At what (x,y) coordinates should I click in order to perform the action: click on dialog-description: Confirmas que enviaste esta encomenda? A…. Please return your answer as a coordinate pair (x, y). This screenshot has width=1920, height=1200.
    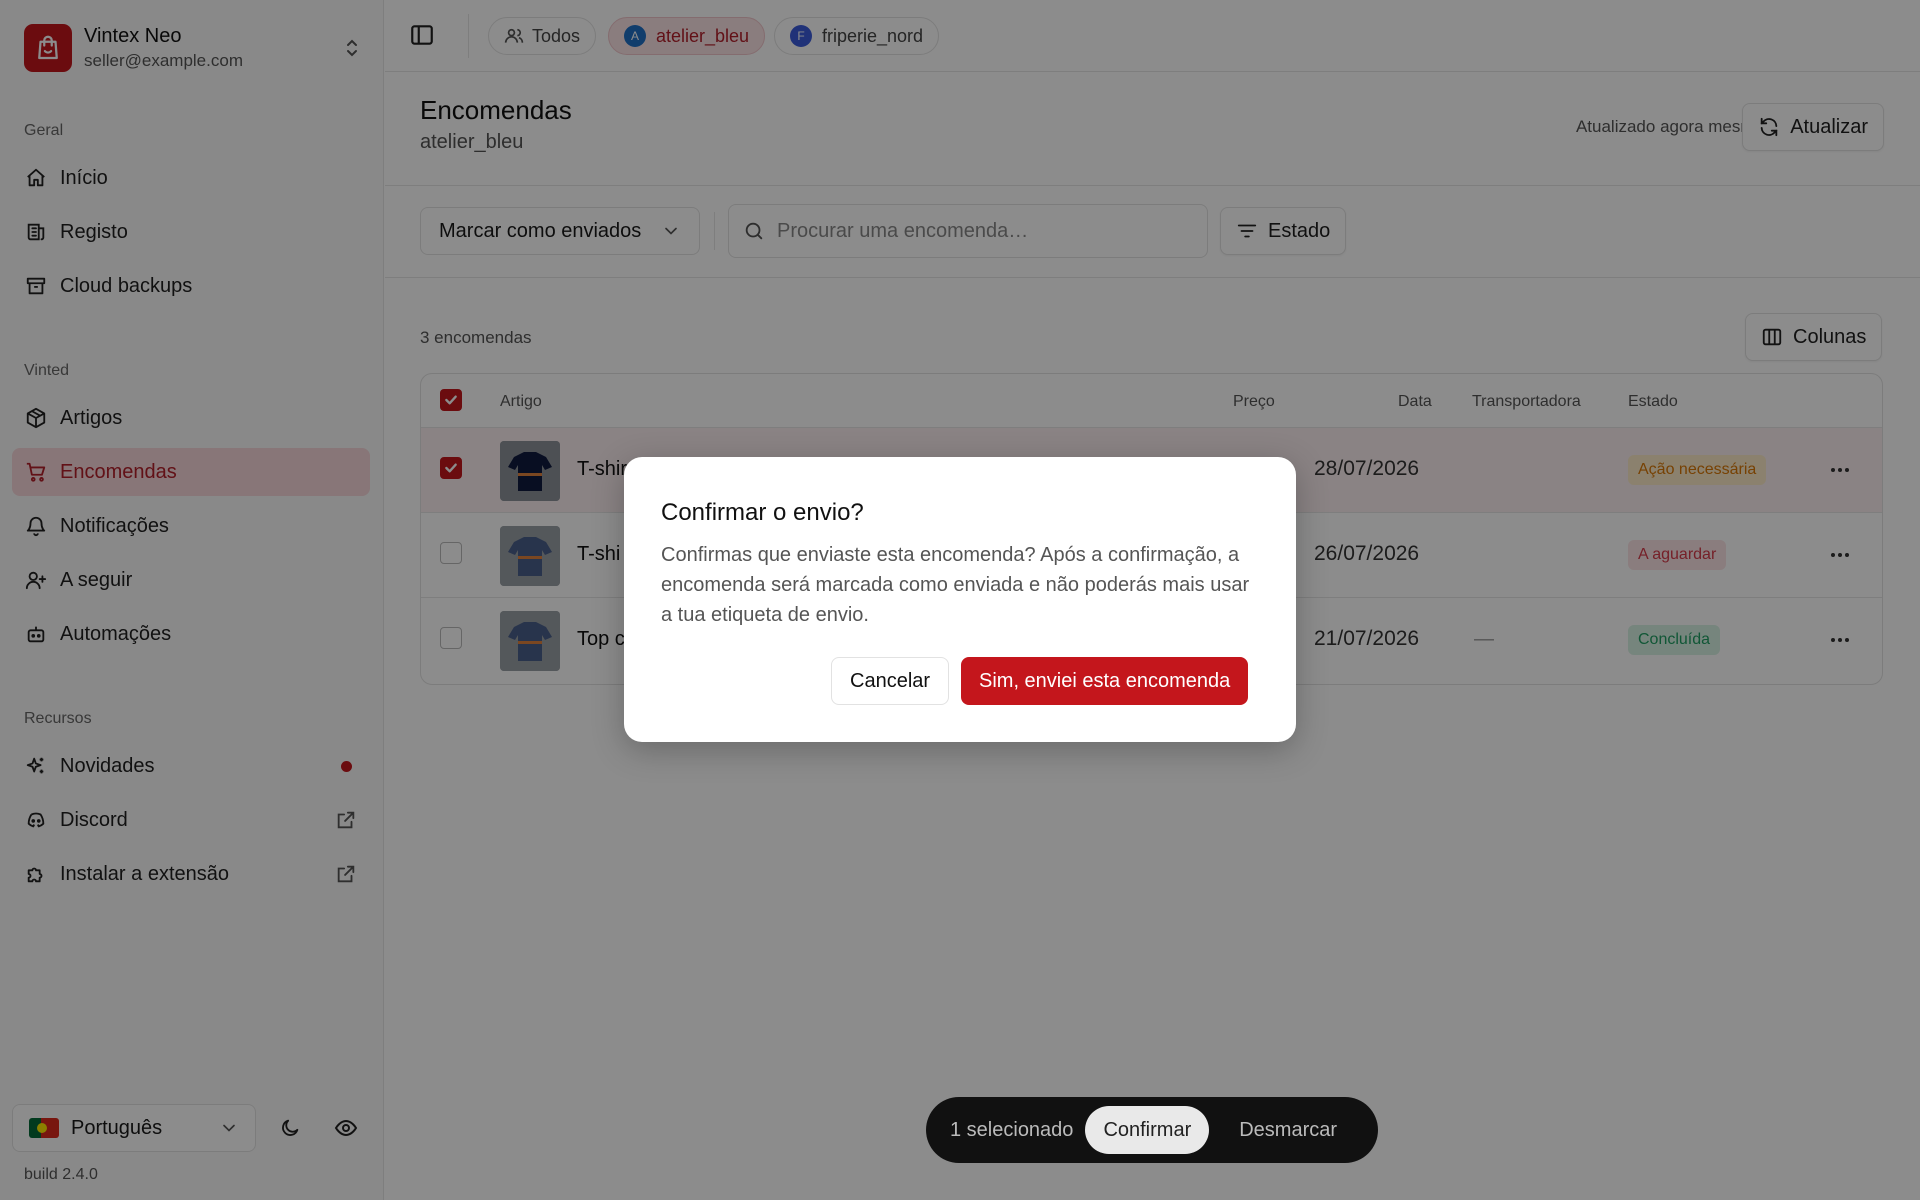
    Looking at the image, I should click on (955, 585).